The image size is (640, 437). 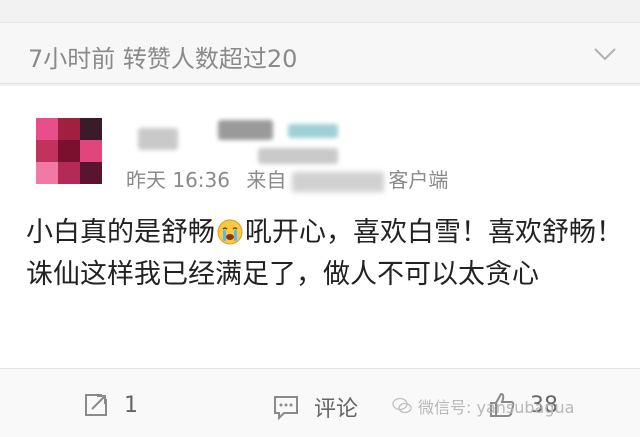 I want to click on watermark-text: 微信号: yansubagua, so click(x=496, y=407).